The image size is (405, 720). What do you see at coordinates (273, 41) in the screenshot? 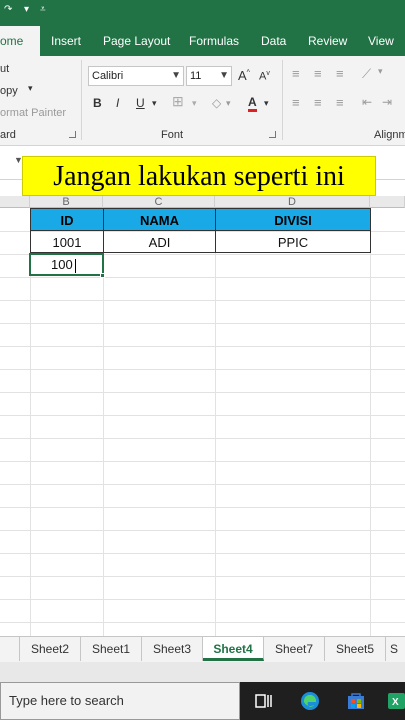
I see `tab-data: Data` at bounding box center [273, 41].